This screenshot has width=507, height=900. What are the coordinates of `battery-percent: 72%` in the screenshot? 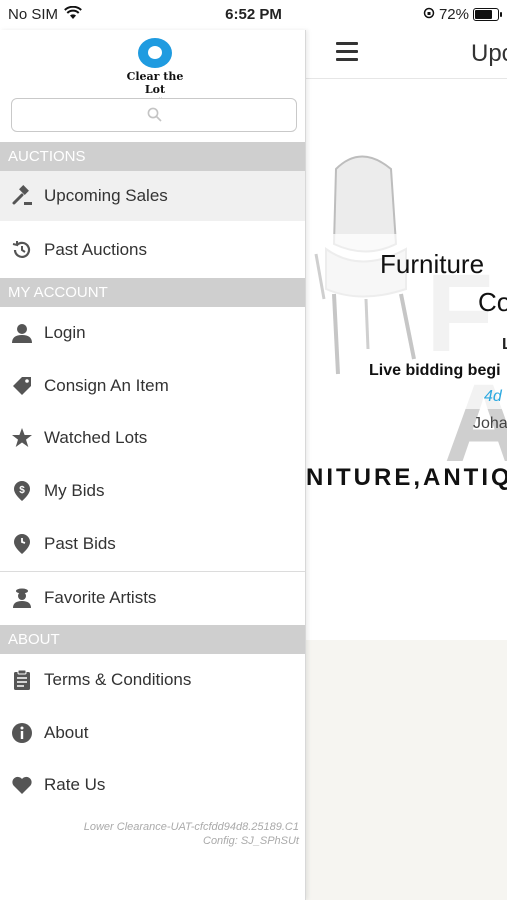 It's located at (453, 14).